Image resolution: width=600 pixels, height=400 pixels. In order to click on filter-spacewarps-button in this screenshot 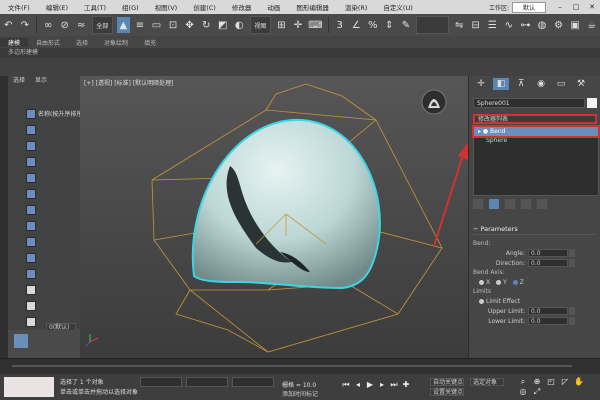, I will do `click(31, 194)`.